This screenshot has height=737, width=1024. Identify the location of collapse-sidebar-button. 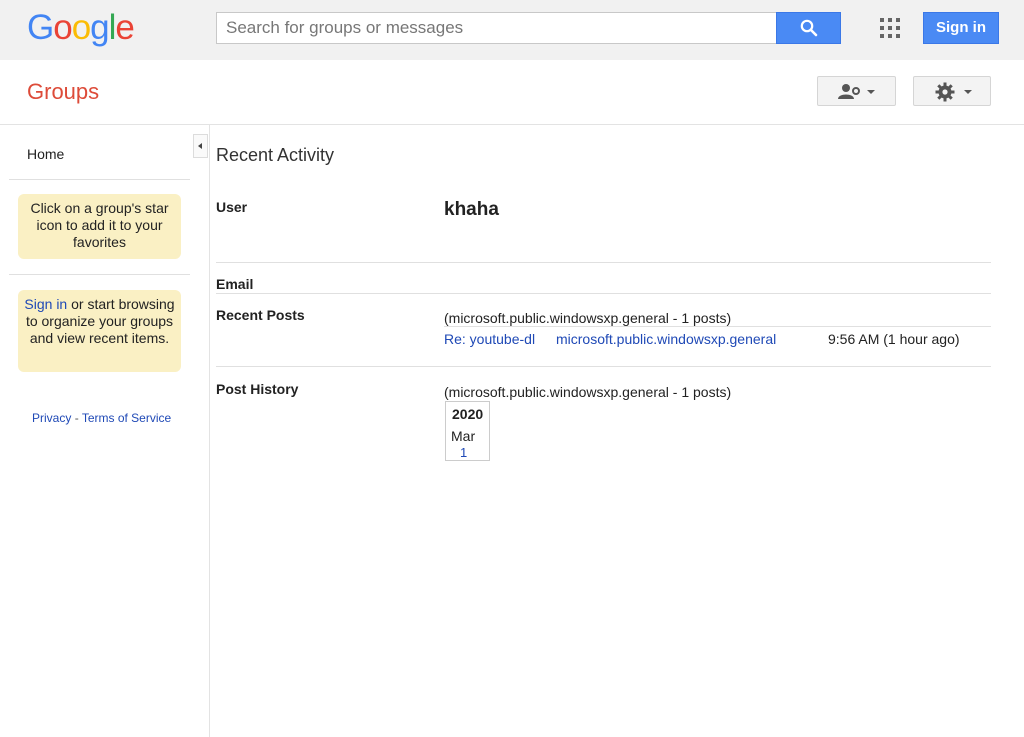
(200, 146).